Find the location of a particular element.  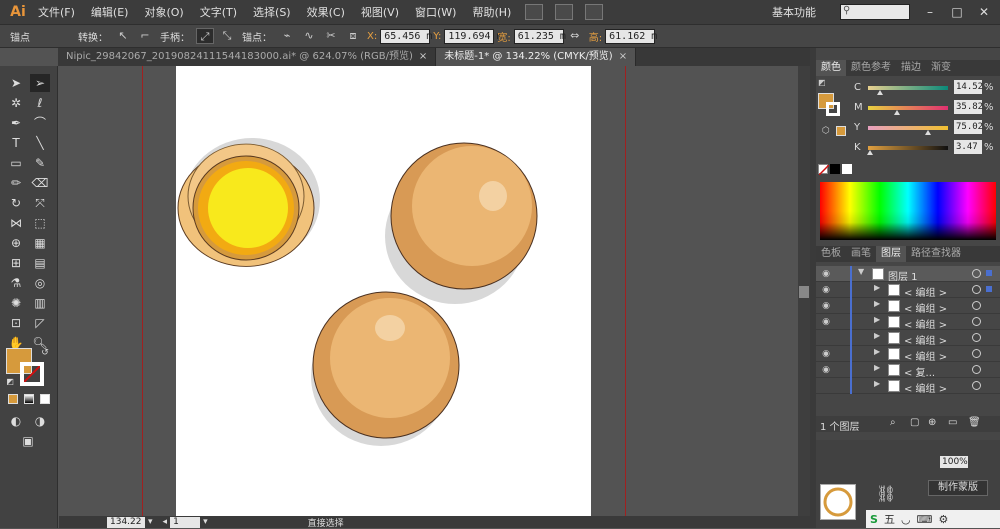

artboard-field: 1 is located at coordinates (185, 522).